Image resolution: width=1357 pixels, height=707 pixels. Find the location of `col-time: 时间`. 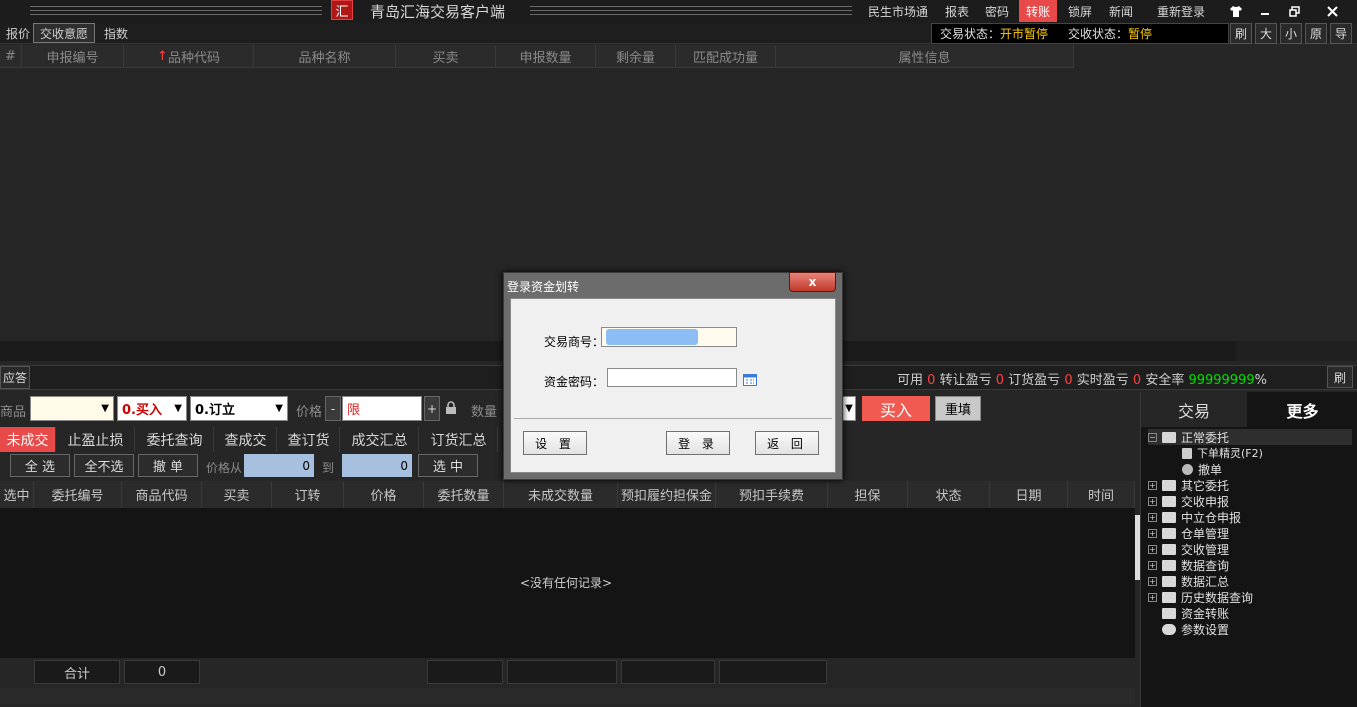

col-time: 时间 is located at coordinates (1101, 494).